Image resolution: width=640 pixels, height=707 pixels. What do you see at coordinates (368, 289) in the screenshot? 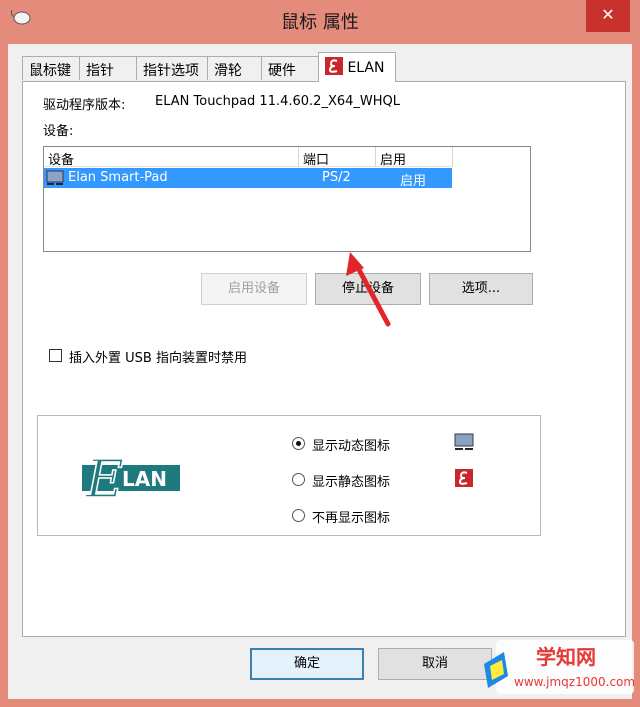
I see `annotation-arrow` at bounding box center [368, 289].